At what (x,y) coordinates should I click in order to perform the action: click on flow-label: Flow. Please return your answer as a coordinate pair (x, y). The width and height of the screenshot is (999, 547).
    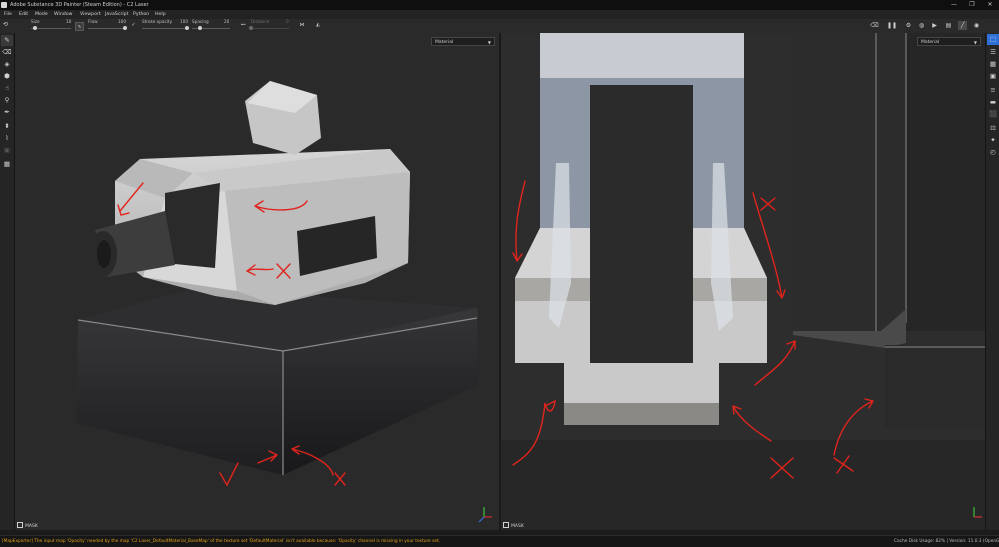
    Looking at the image, I should click on (93, 21).